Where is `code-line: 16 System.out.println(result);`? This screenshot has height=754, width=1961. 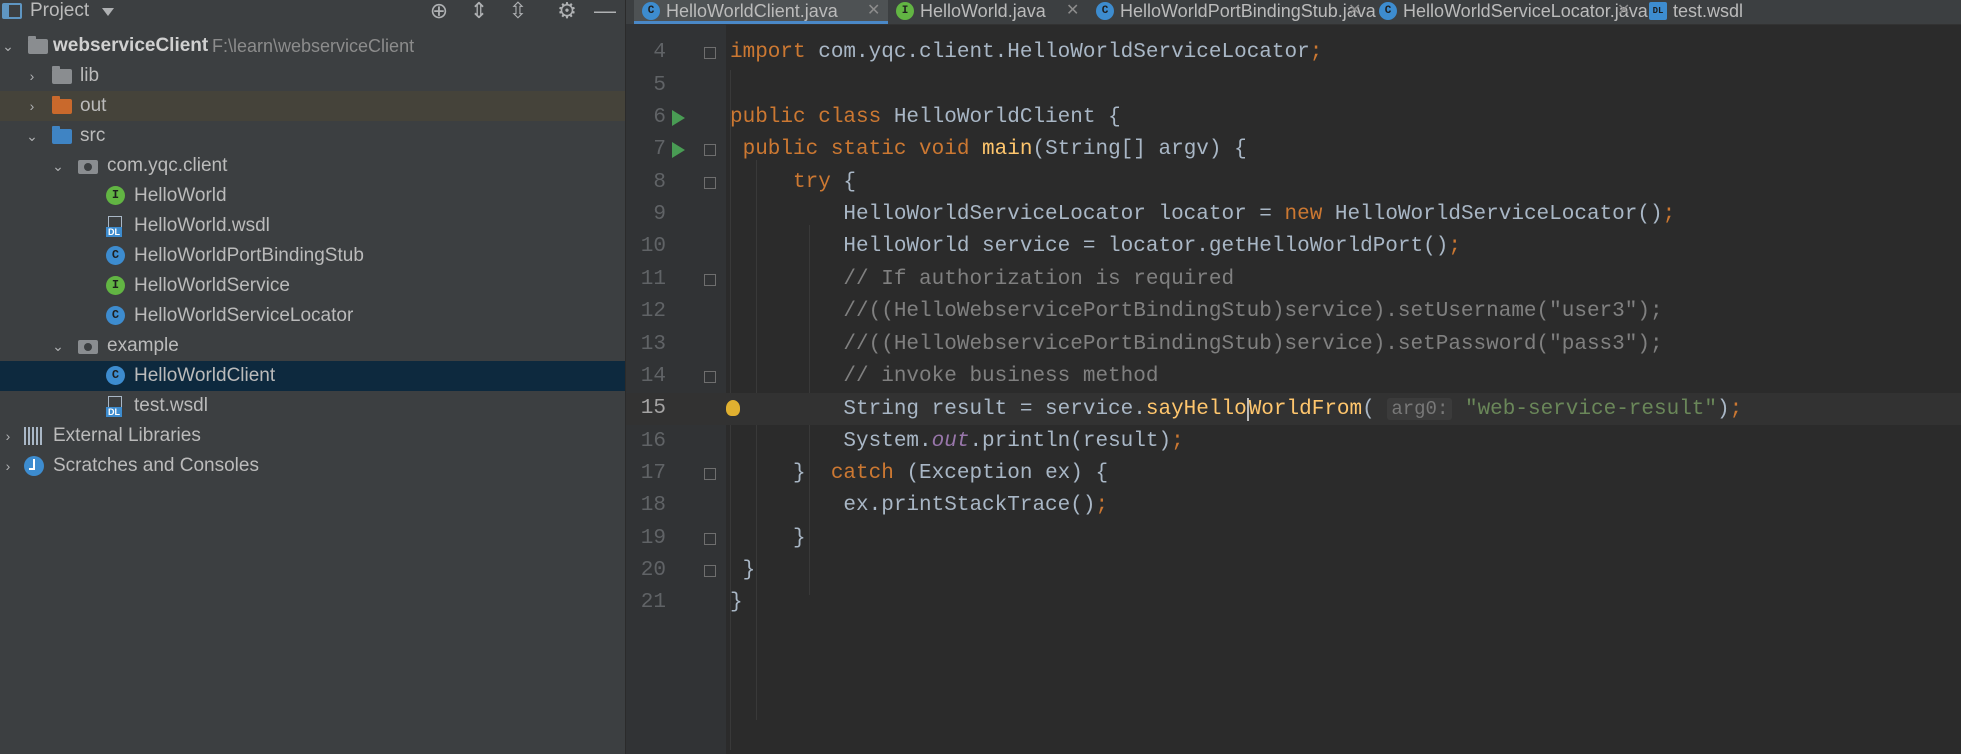 code-line: 16 System.out.println(result); is located at coordinates (1293, 442).